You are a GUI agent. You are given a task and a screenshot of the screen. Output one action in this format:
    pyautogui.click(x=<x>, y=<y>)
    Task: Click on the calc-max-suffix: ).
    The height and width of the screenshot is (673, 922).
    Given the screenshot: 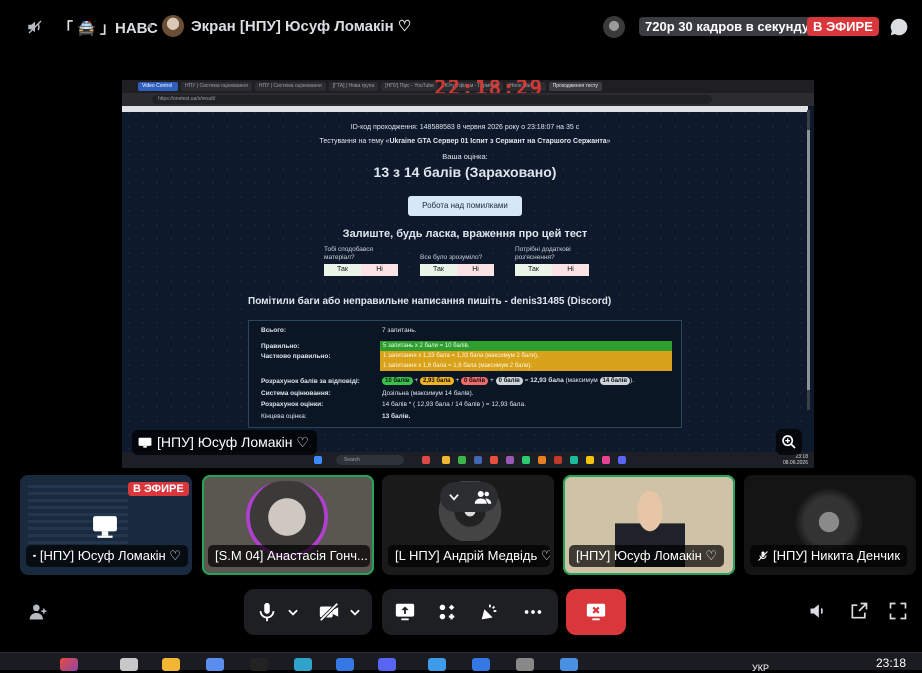 What is the action you would take?
    pyautogui.click(x=632, y=380)
    